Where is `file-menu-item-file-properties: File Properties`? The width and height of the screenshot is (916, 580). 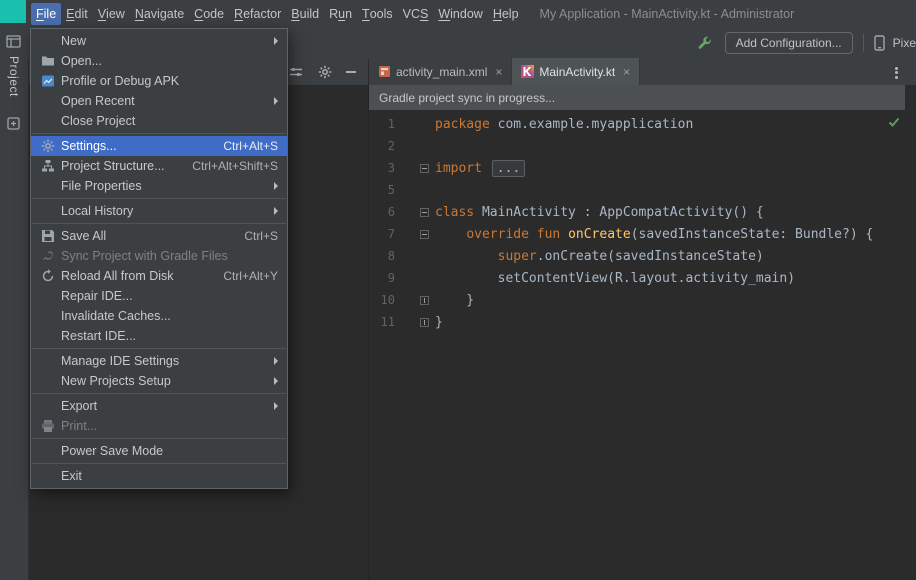 file-menu-item-file-properties: File Properties is located at coordinates (159, 186).